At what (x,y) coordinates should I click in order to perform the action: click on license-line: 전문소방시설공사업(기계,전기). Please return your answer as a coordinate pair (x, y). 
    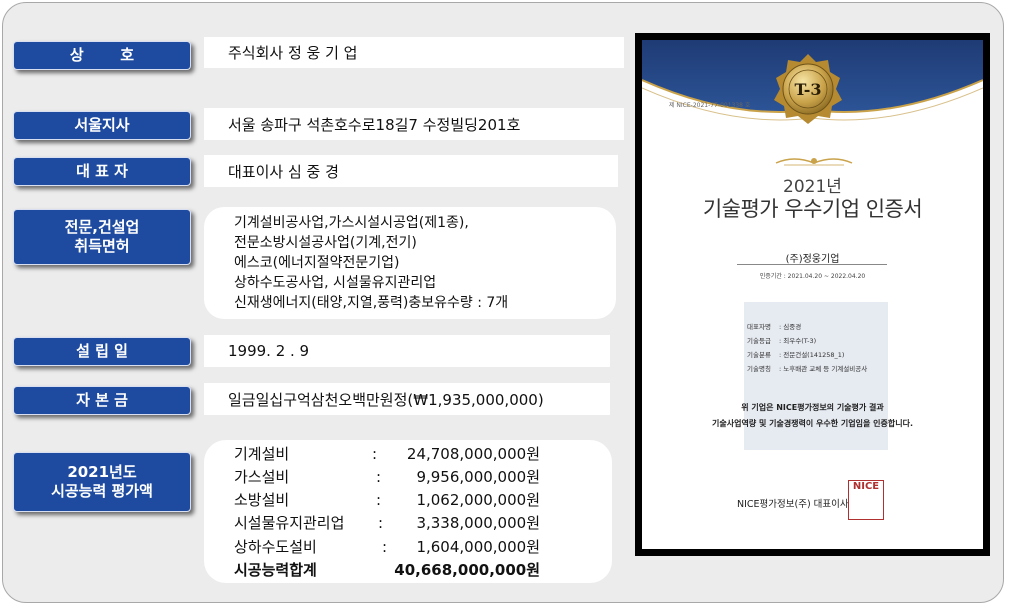
    Looking at the image, I should click on (325, 243).